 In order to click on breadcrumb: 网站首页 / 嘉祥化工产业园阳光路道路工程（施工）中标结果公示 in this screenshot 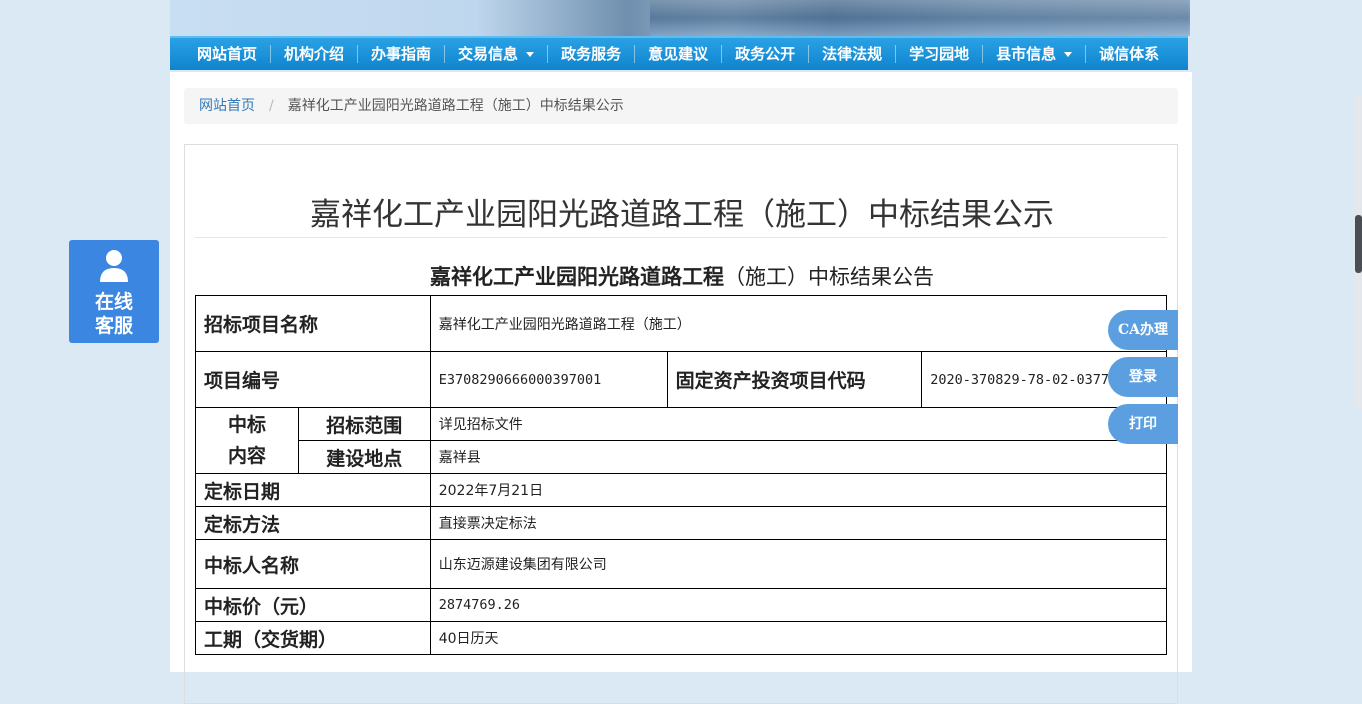, I will do `click(681, 106)`.